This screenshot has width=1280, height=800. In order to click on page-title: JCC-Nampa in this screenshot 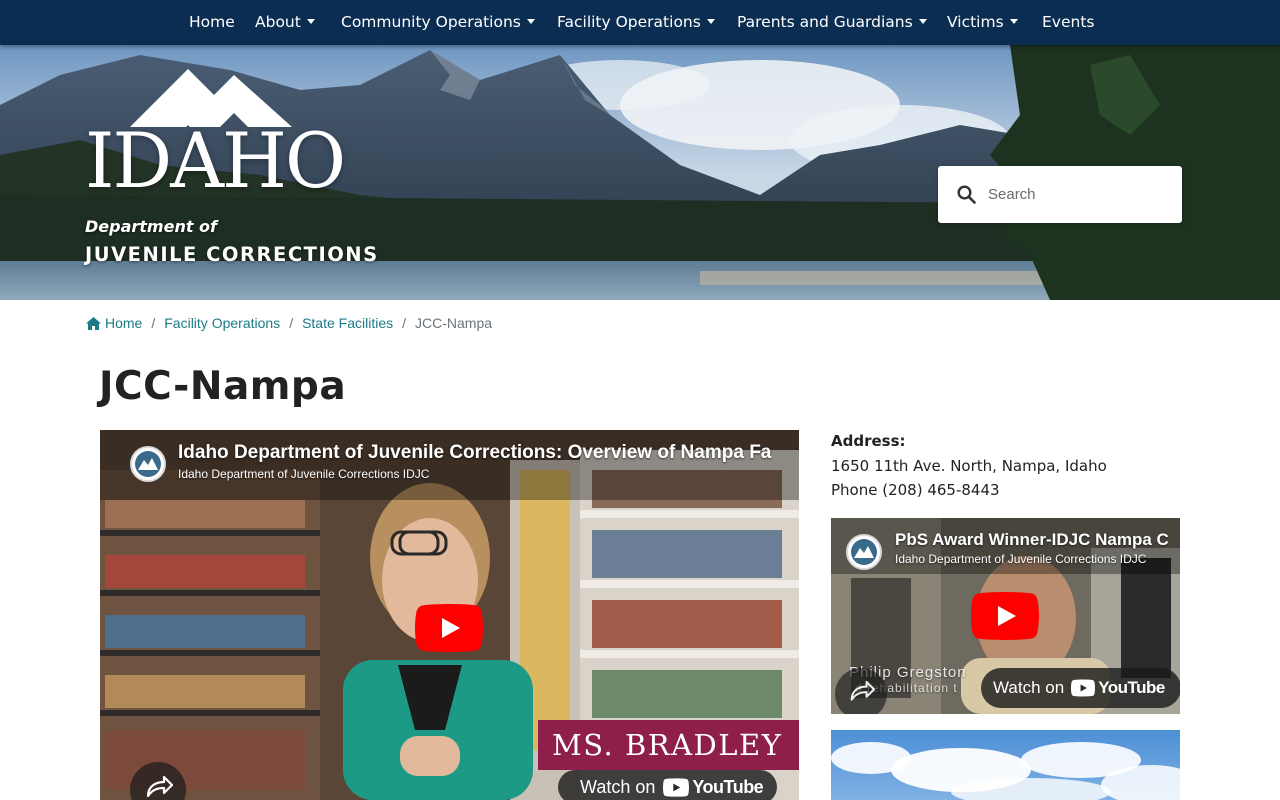, I will do `click(223, 386)`.